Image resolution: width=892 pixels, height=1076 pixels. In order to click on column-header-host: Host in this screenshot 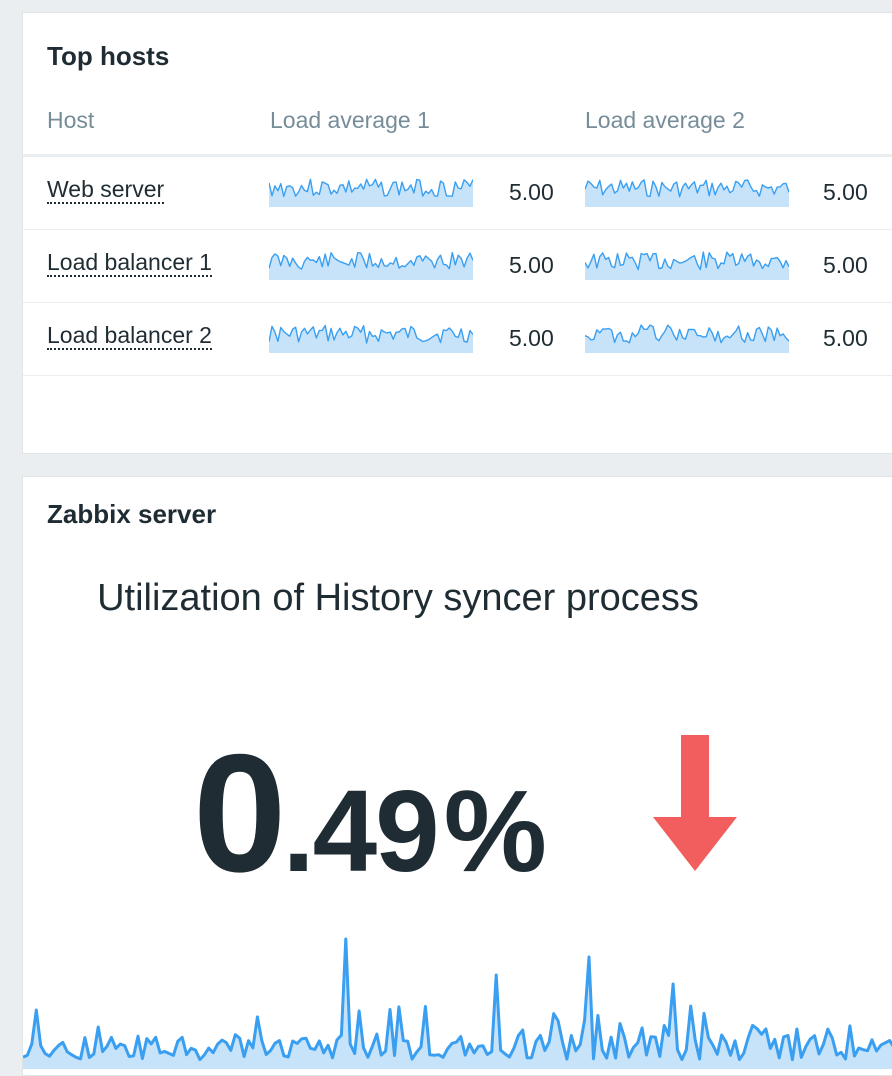, I will do `click(70, 120)`.